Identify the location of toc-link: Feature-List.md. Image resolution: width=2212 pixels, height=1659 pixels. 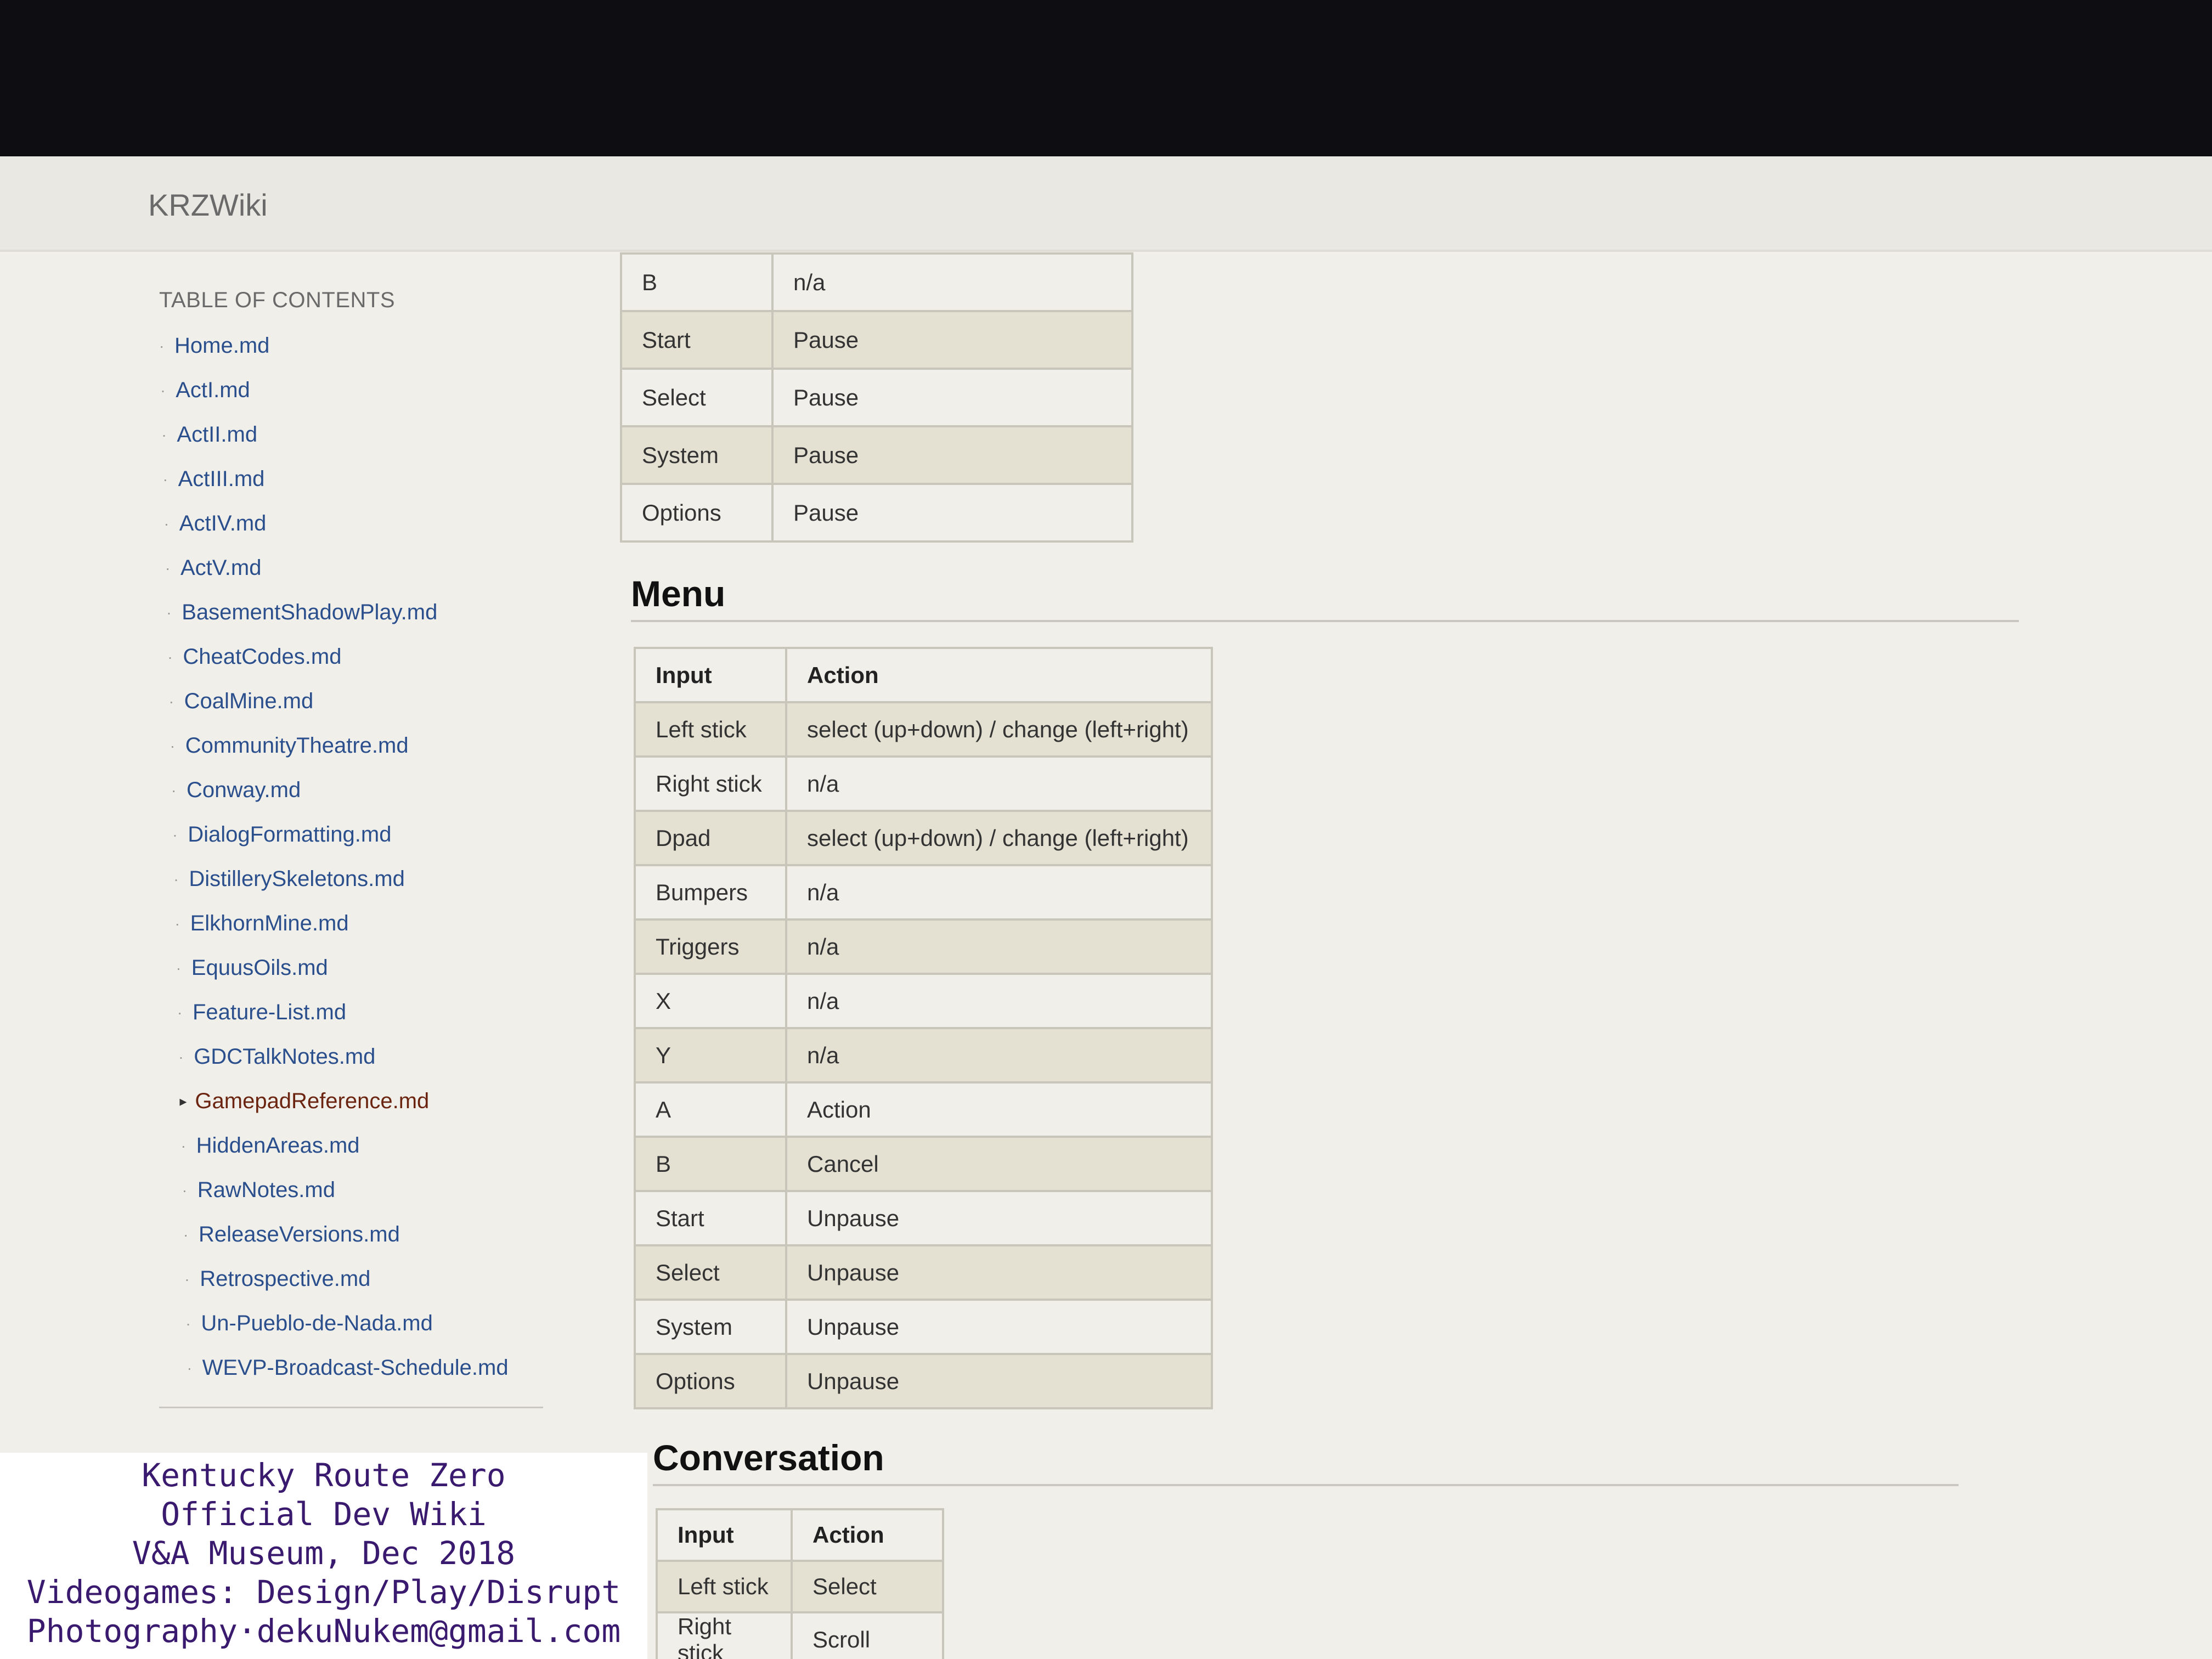
(269, 1012).